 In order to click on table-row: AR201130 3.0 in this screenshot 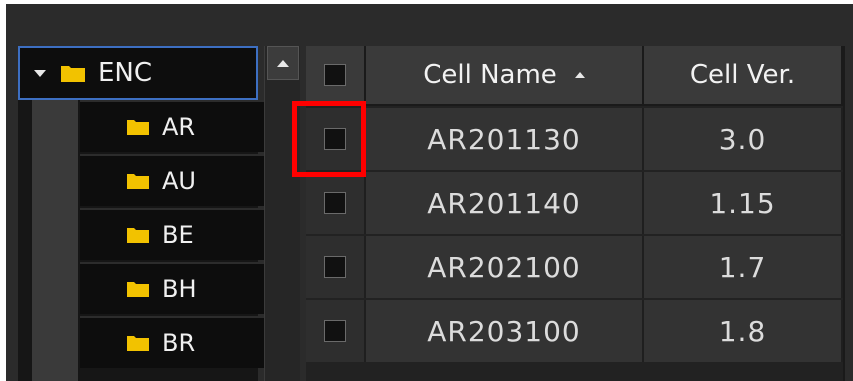, I will do `click(579, 139)`.